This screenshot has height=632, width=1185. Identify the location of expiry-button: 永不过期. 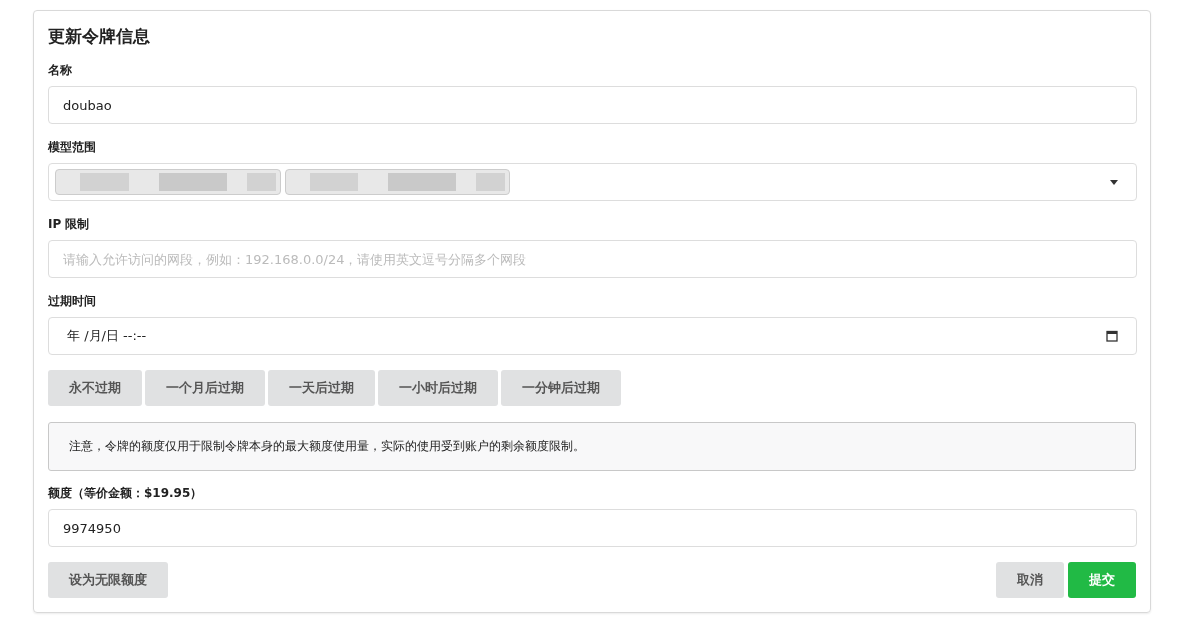
(95, 388).